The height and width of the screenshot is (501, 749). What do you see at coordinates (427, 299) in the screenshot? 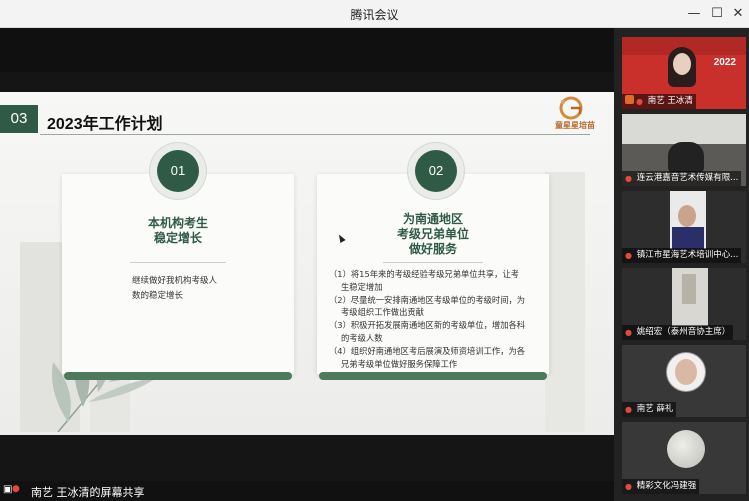
I see `card-2-body-line: （2）尽量统一安排南通地区考级单位的考级时间，为` at bounding box center [427, 299].